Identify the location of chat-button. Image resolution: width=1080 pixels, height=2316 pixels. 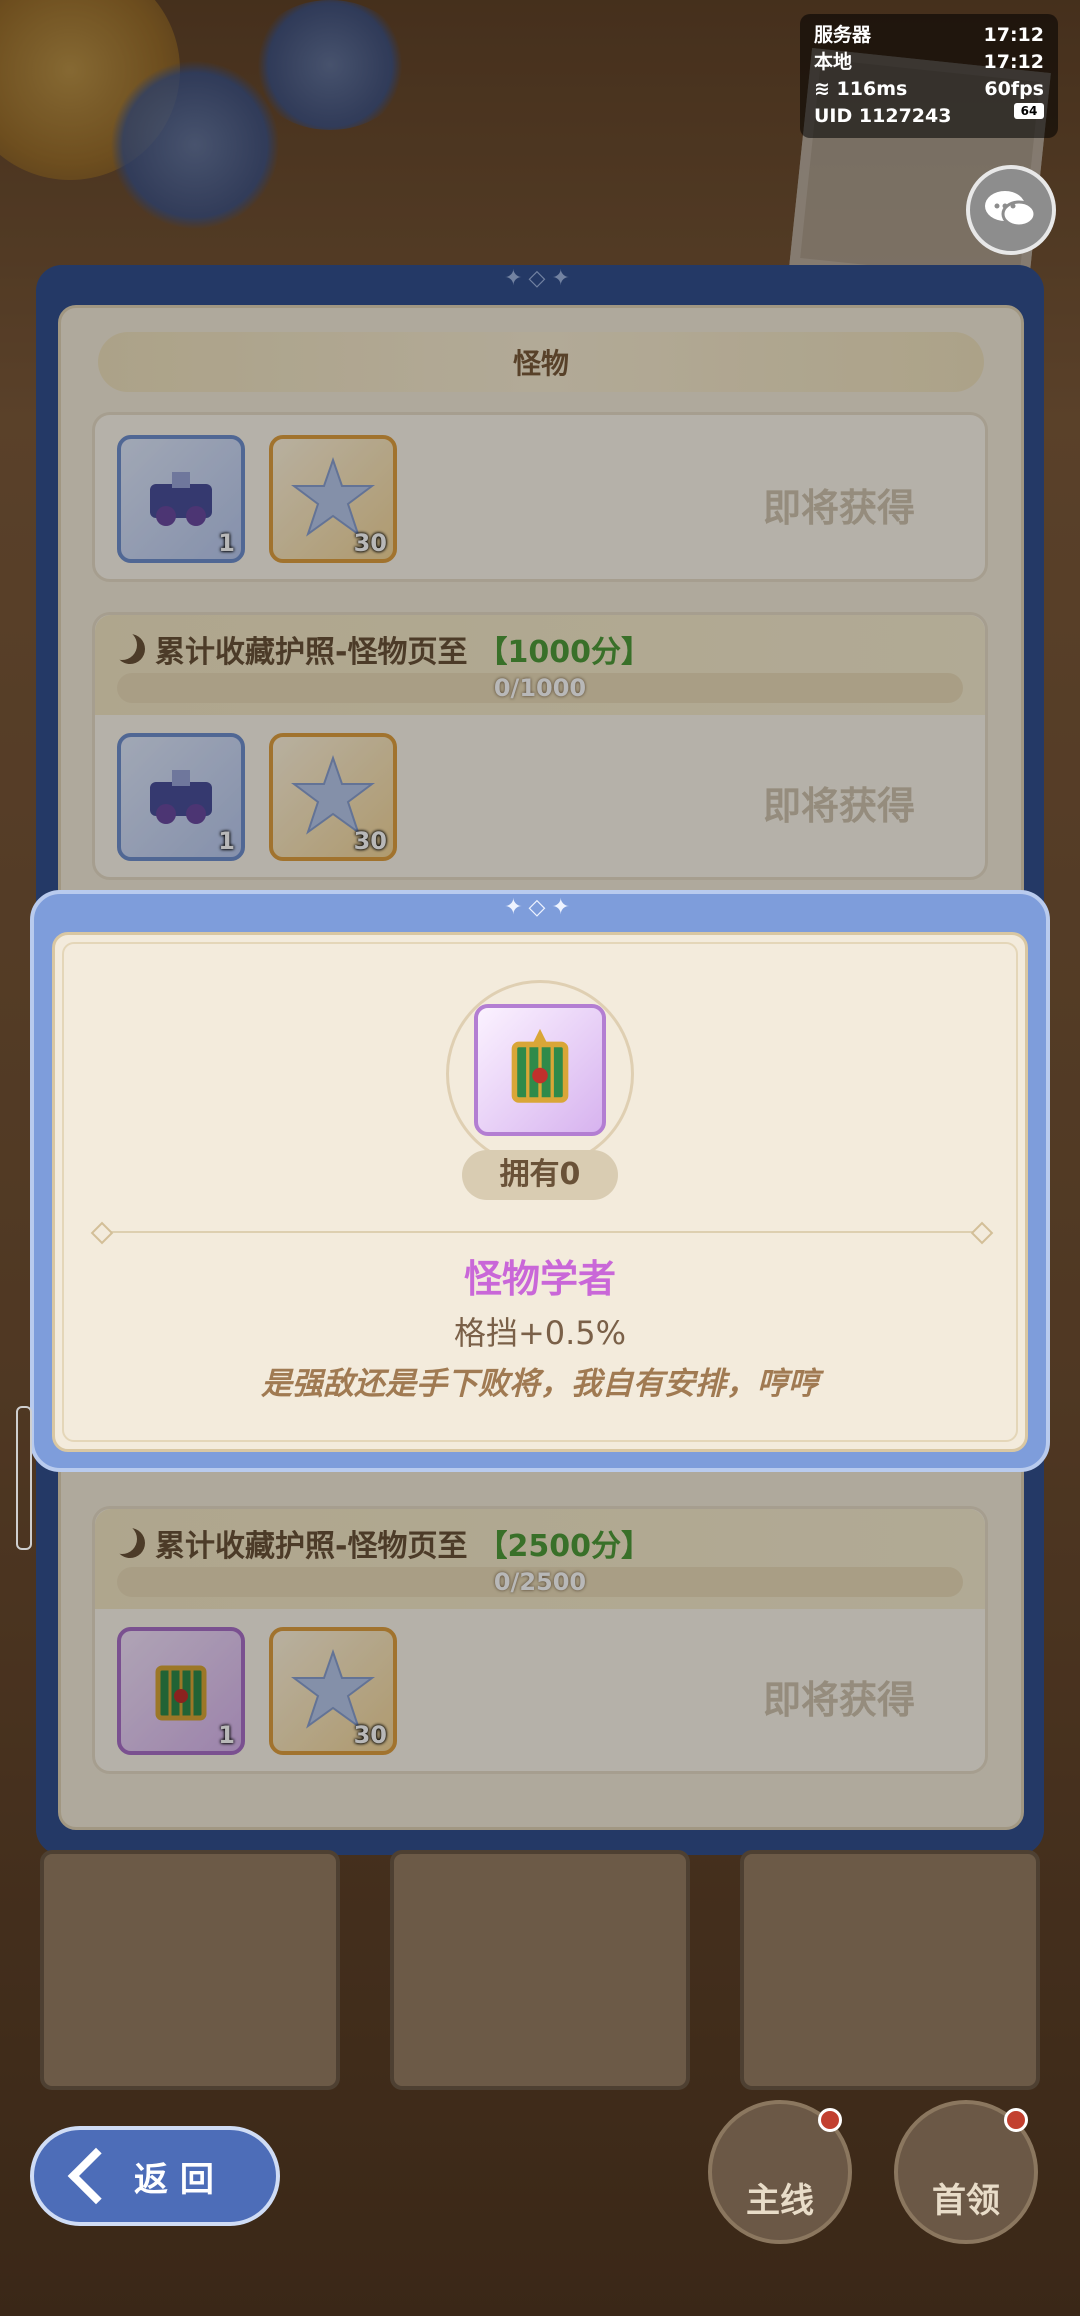
(1011, 210).